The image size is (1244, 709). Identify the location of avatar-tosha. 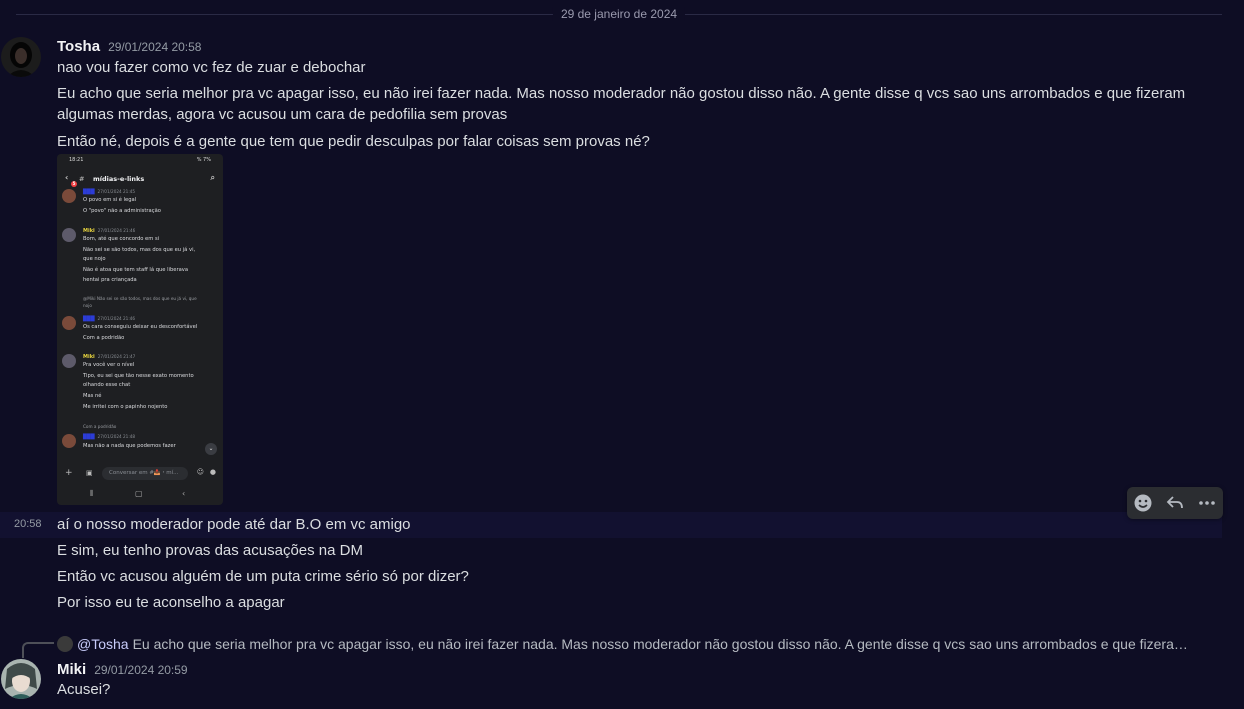
(21, 57).